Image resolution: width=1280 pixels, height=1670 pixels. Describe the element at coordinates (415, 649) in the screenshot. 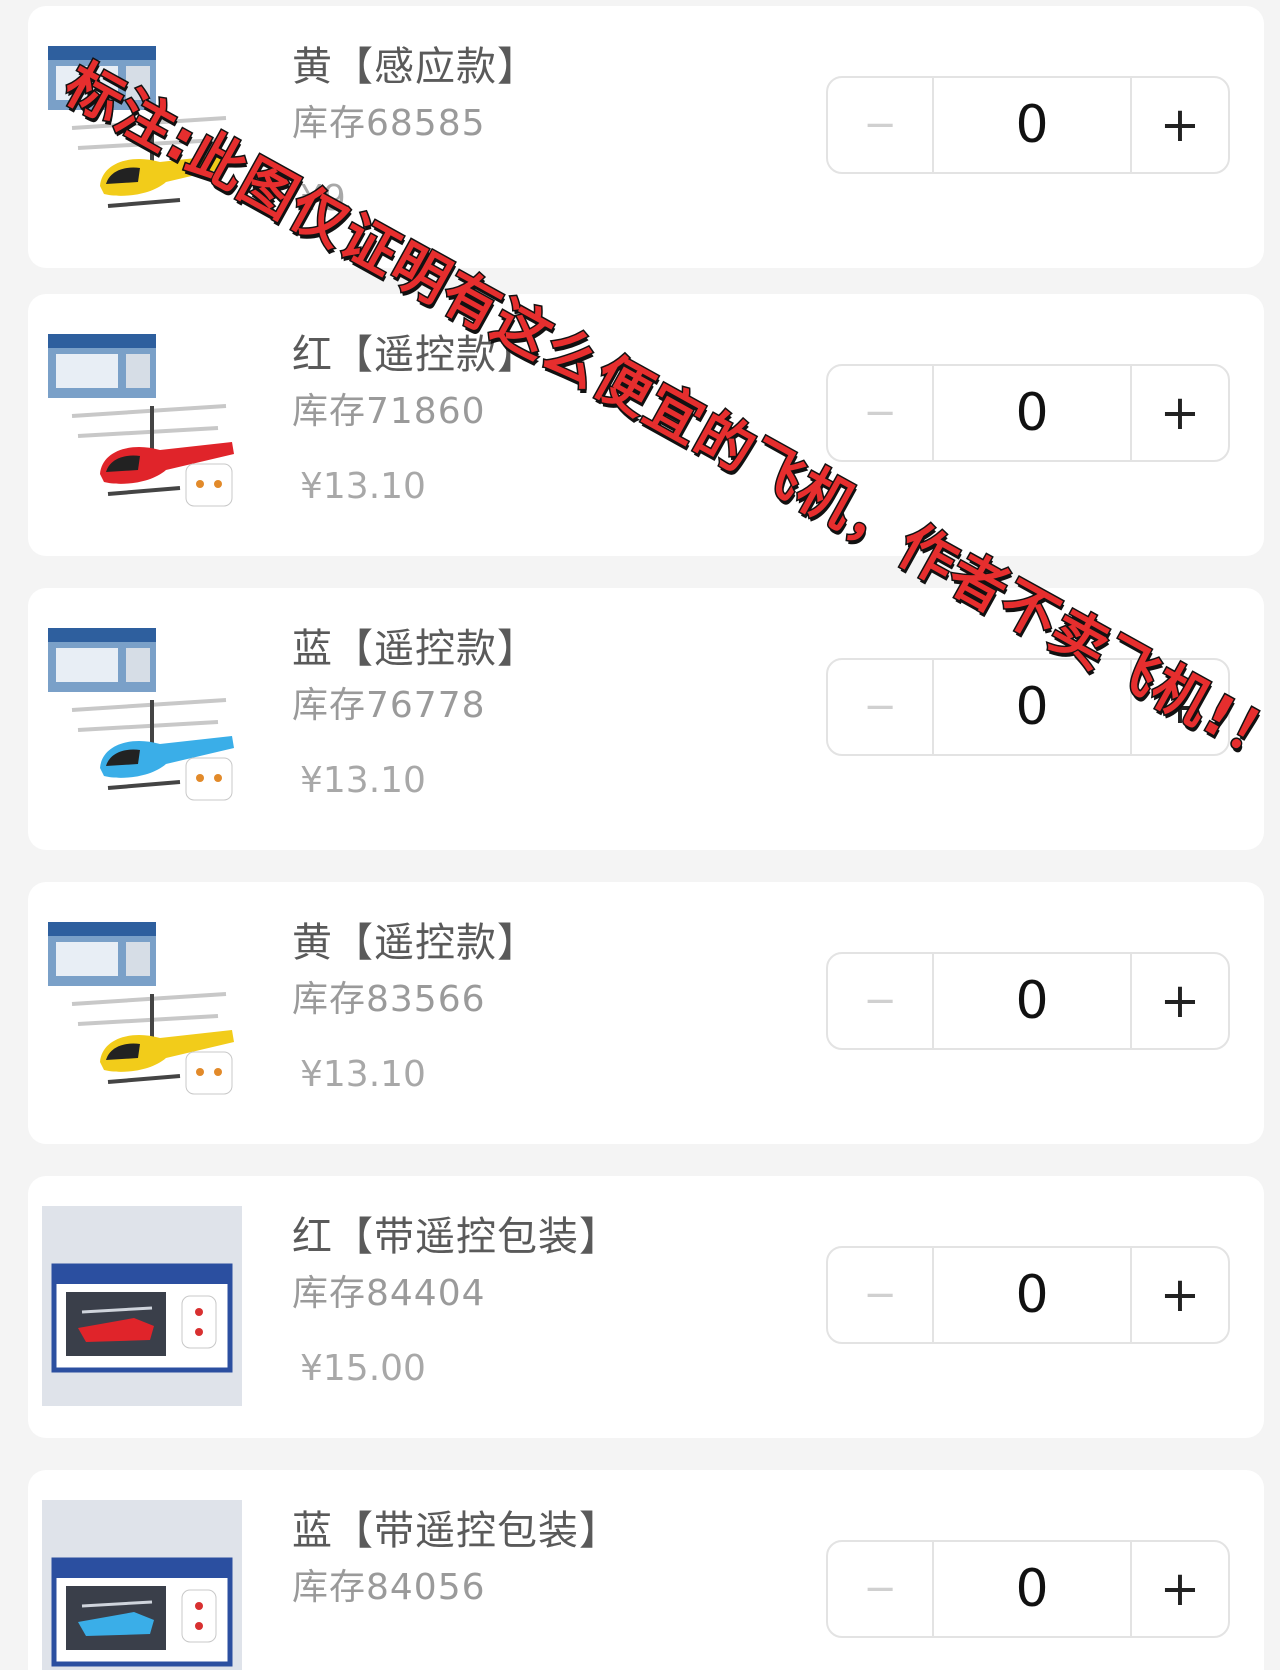

I see `product-name: 蓝【遥控款】` at that location.